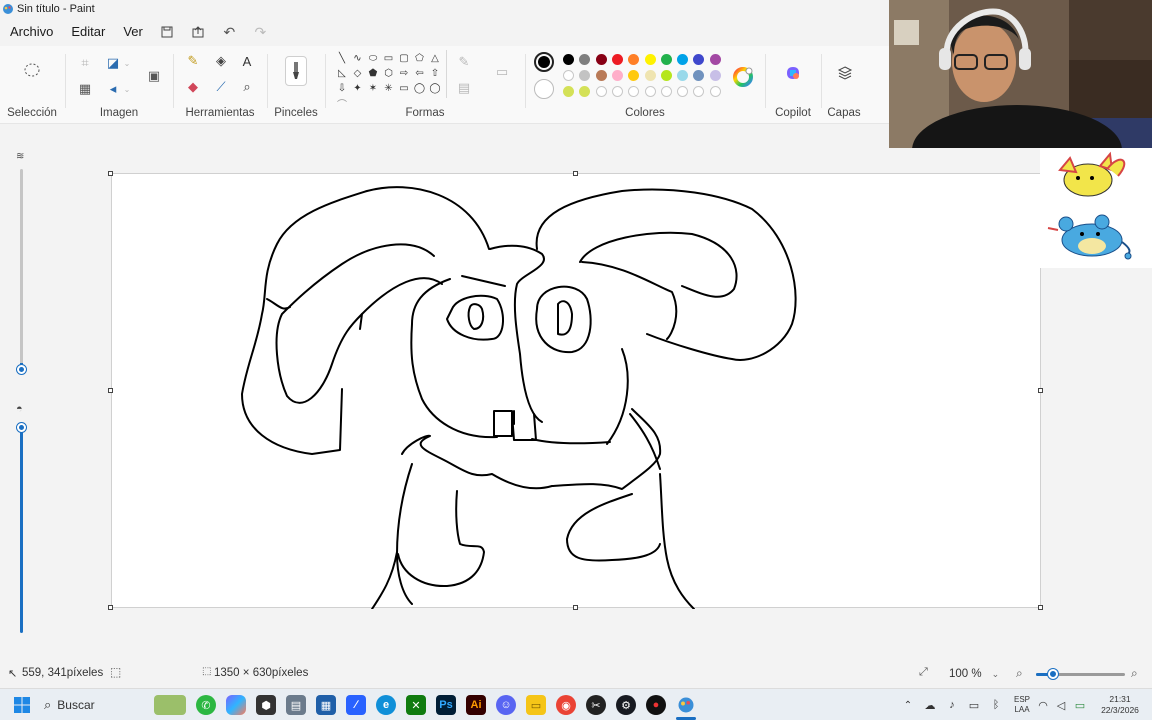  Describe the element at coordinates (342, 73) in the screenshot. I see `shape-icon: ◺` at that location.